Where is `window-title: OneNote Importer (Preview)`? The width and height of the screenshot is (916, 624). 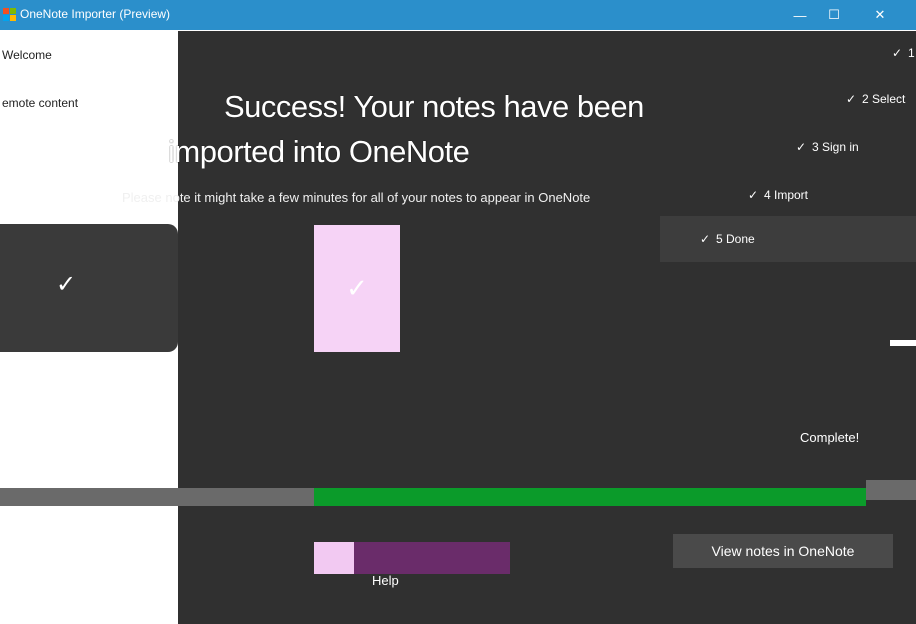
window-title: OneNote Importer (Preview) is located at coordinates (95, 14).